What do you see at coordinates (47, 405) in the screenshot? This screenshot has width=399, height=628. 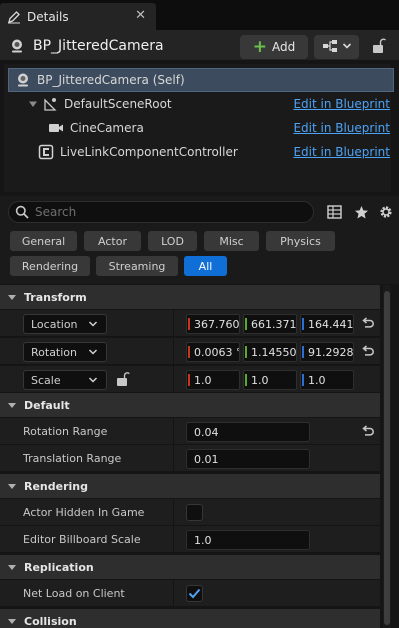 I see `section-title: Default` at bounding box center [47, 405].